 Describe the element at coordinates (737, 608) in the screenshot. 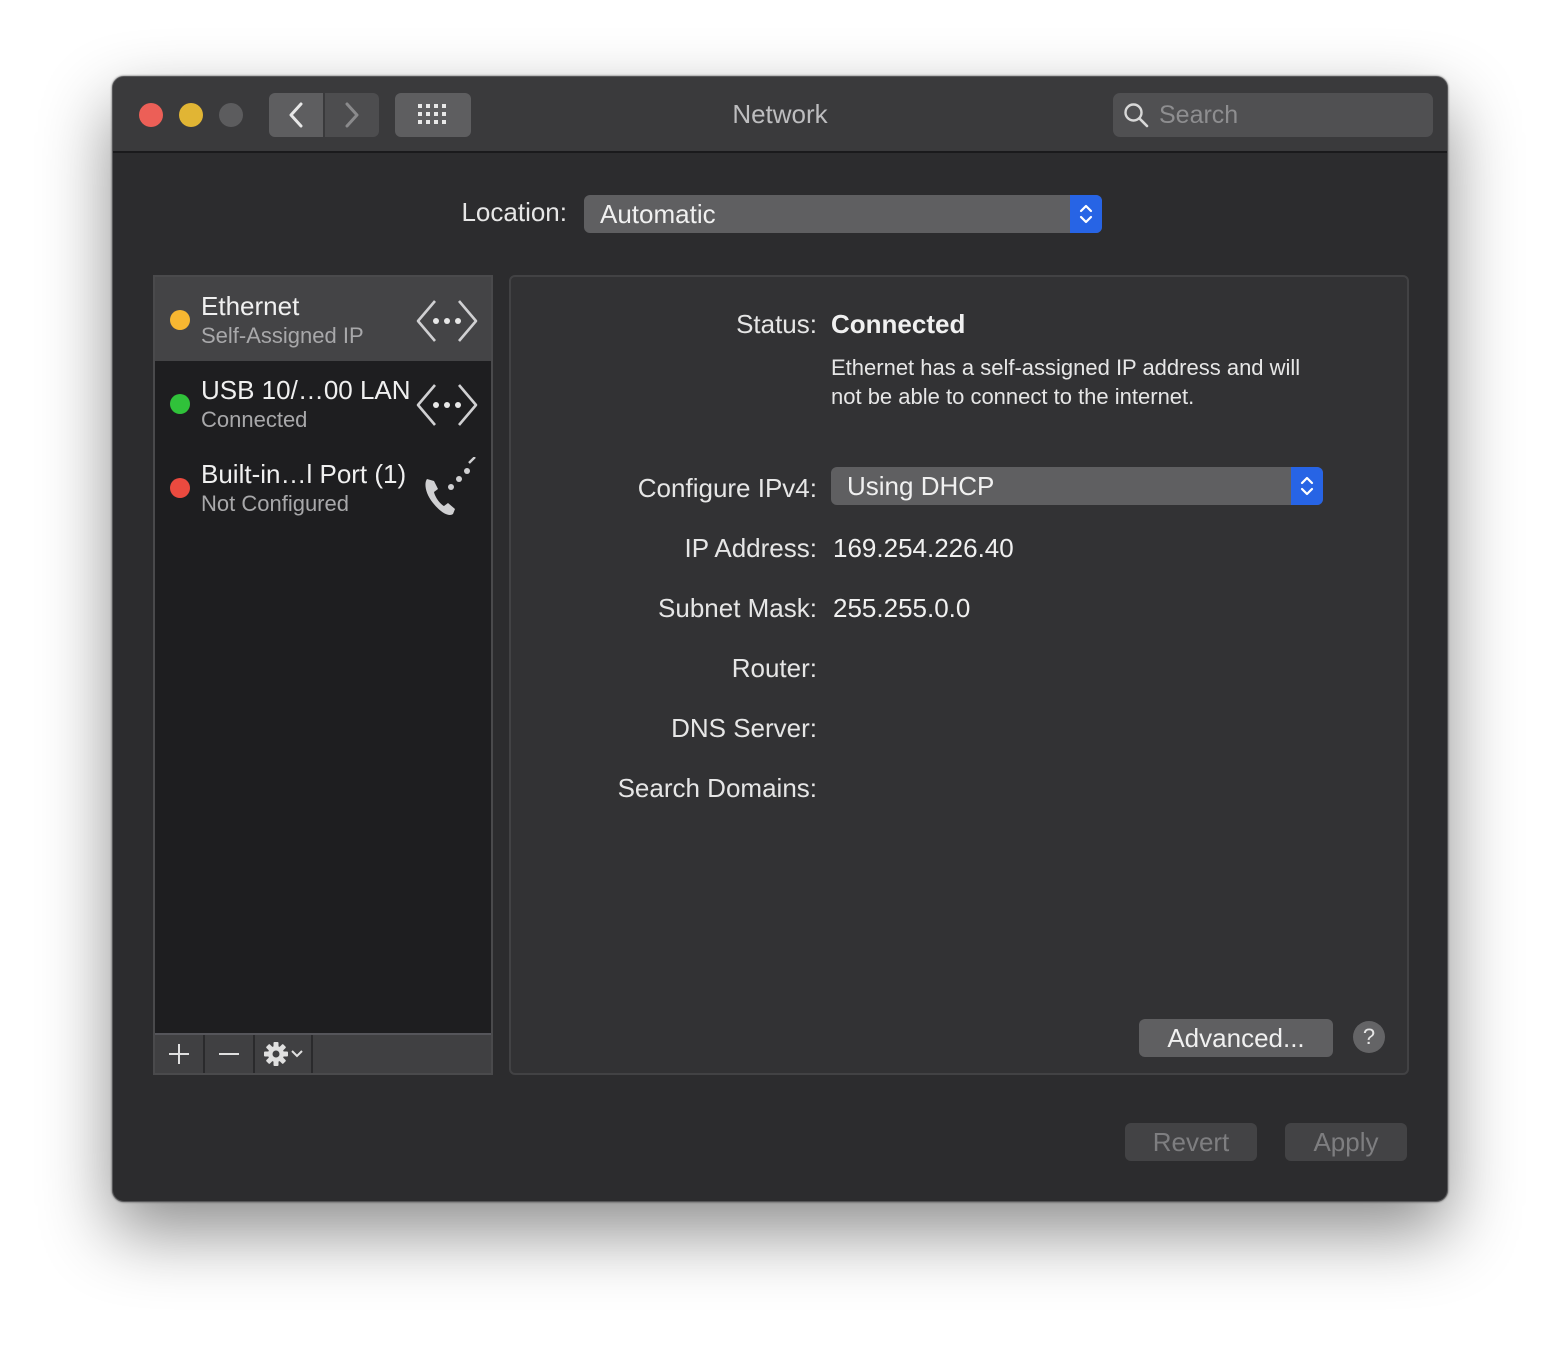

I see `subnet-mask-label: Subnet Mask:` at that location.